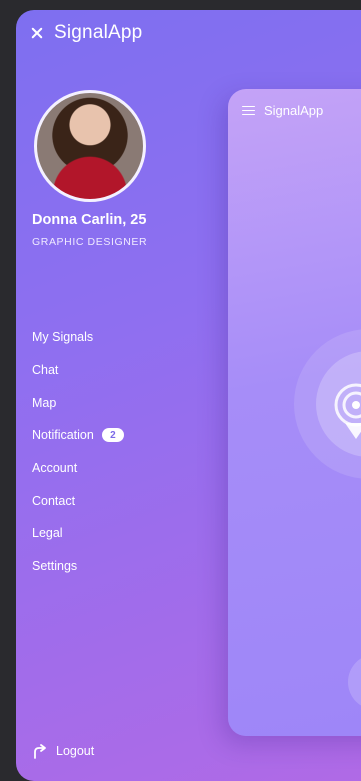 The width and height of the screenshot is (361, 781). I want to click on menu-item-label: My Signals, so click(63, 337).